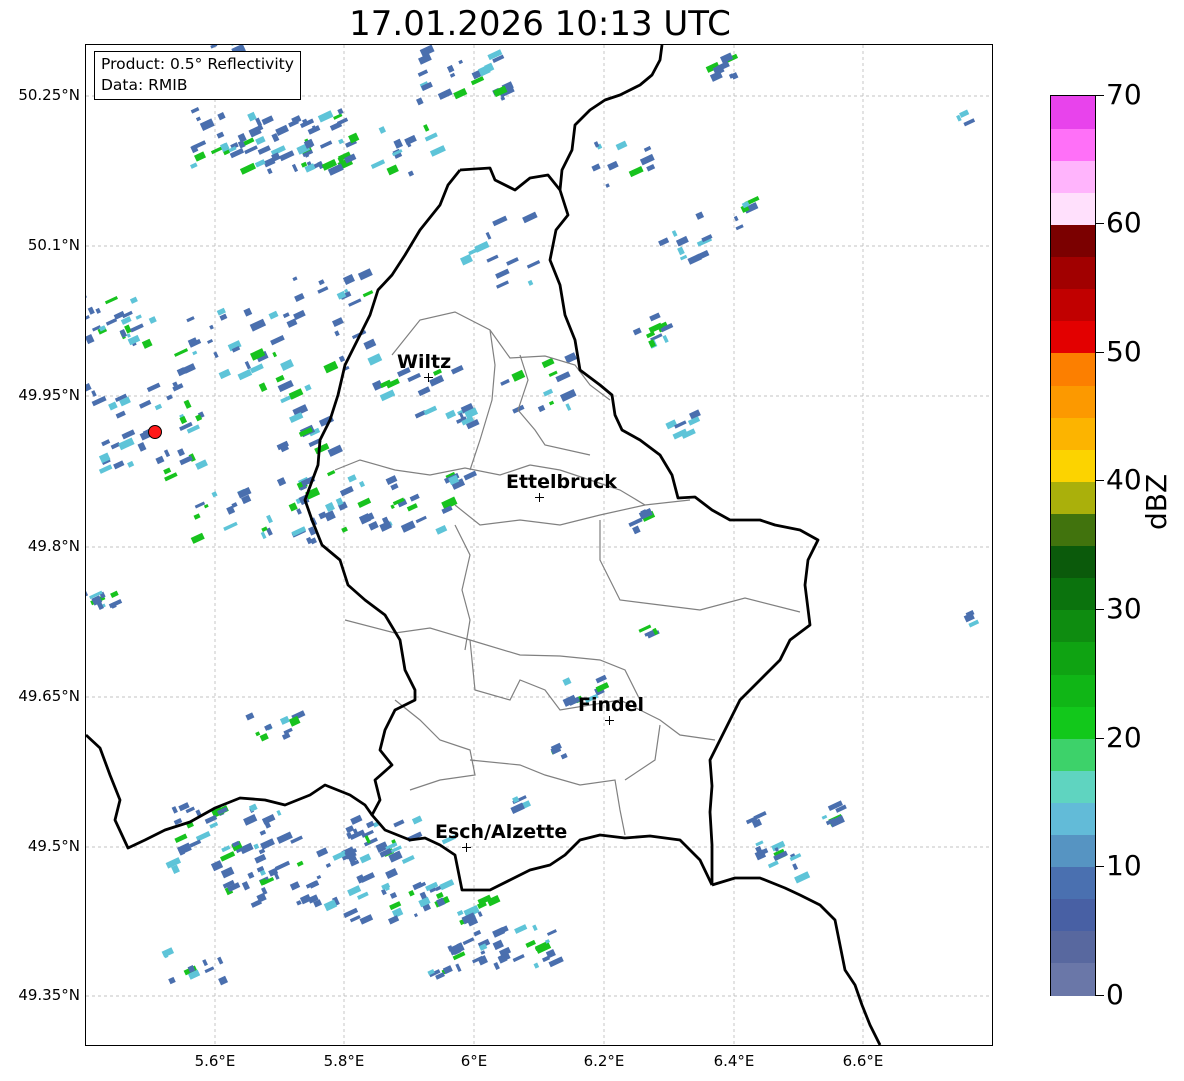 The width and height of the screenshot is (1184, 1081). What do you see at coordinates (796, 960) in the screenshot?
I see `border-fr-de` at bounding box center [796, 960].